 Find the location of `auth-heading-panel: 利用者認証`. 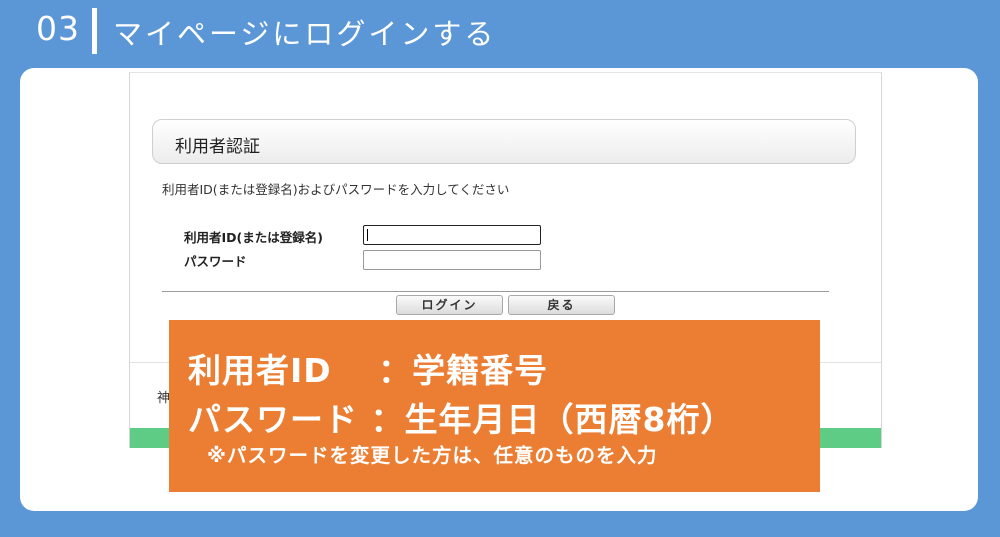

auth-heading-panel: 利用者認証 is located at coordinates (504, 141).